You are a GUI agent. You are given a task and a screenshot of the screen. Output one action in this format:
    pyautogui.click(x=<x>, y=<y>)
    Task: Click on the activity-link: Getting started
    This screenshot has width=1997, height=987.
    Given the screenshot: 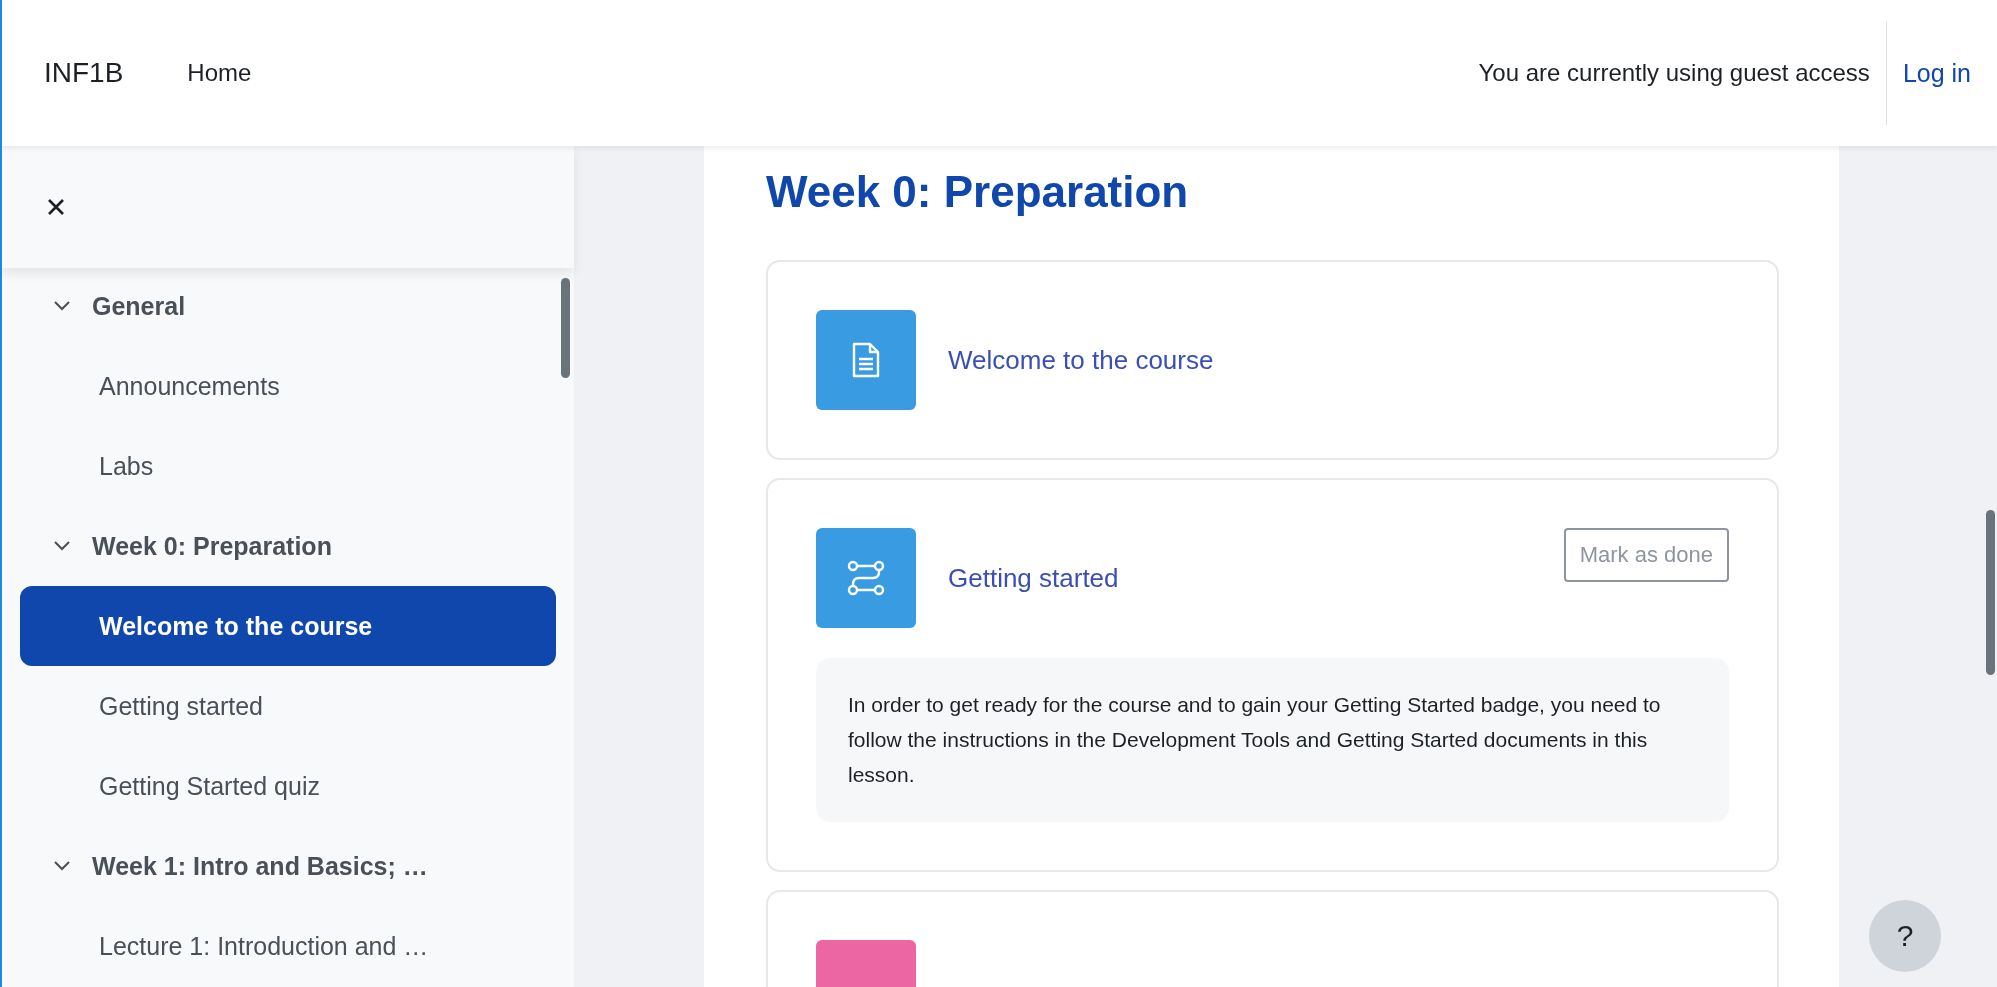 What is the action you would take?
    pyautogui.click(x=1033, y=578)
    